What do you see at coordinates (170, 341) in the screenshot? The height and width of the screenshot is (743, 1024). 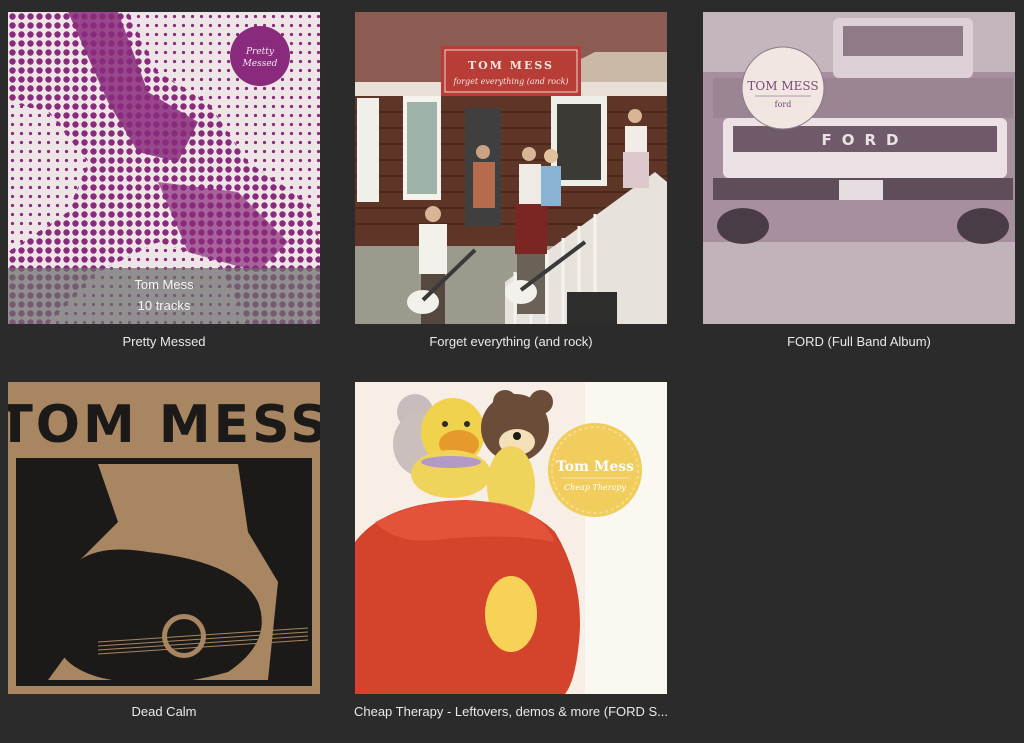 I see `album-title: Pretty Messed` at bounding box center [170, 341].